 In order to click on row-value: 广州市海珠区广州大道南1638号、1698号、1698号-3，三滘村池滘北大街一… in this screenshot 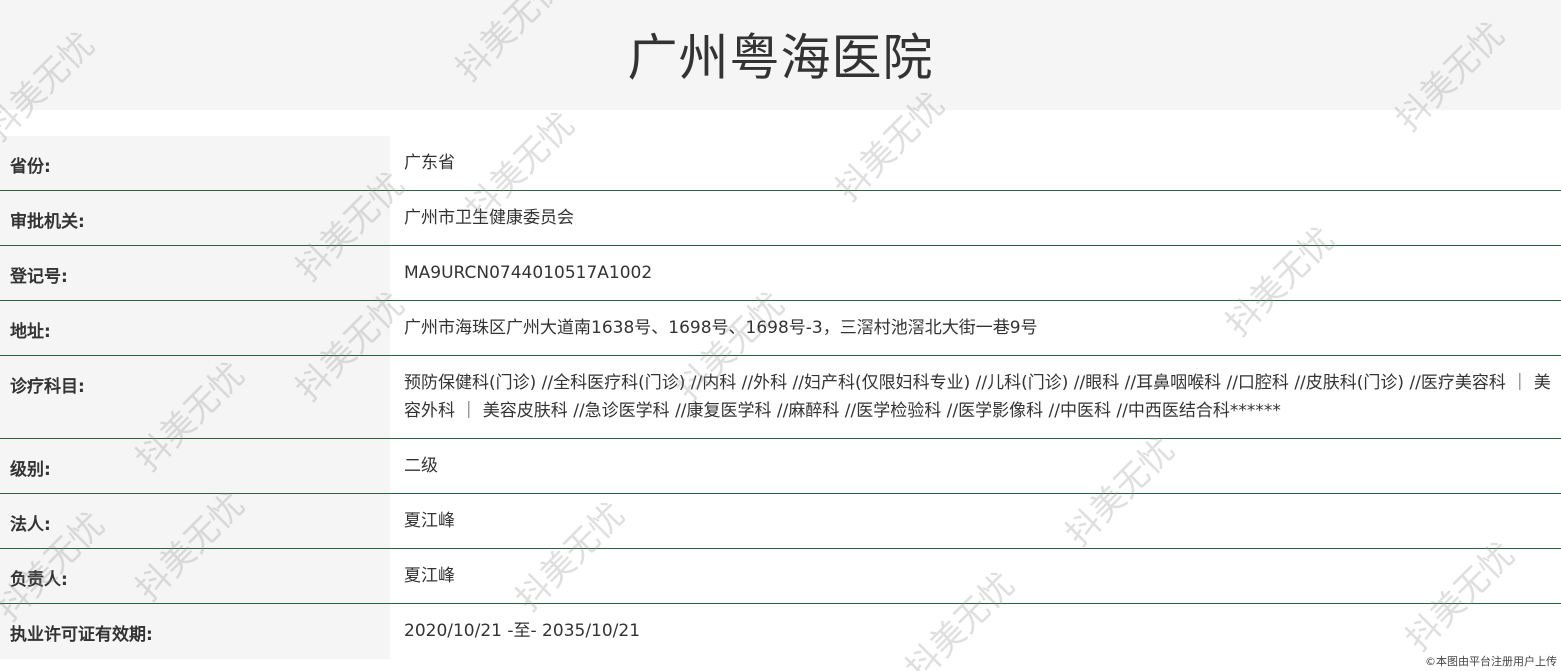, I will do `click(975, 328)`.